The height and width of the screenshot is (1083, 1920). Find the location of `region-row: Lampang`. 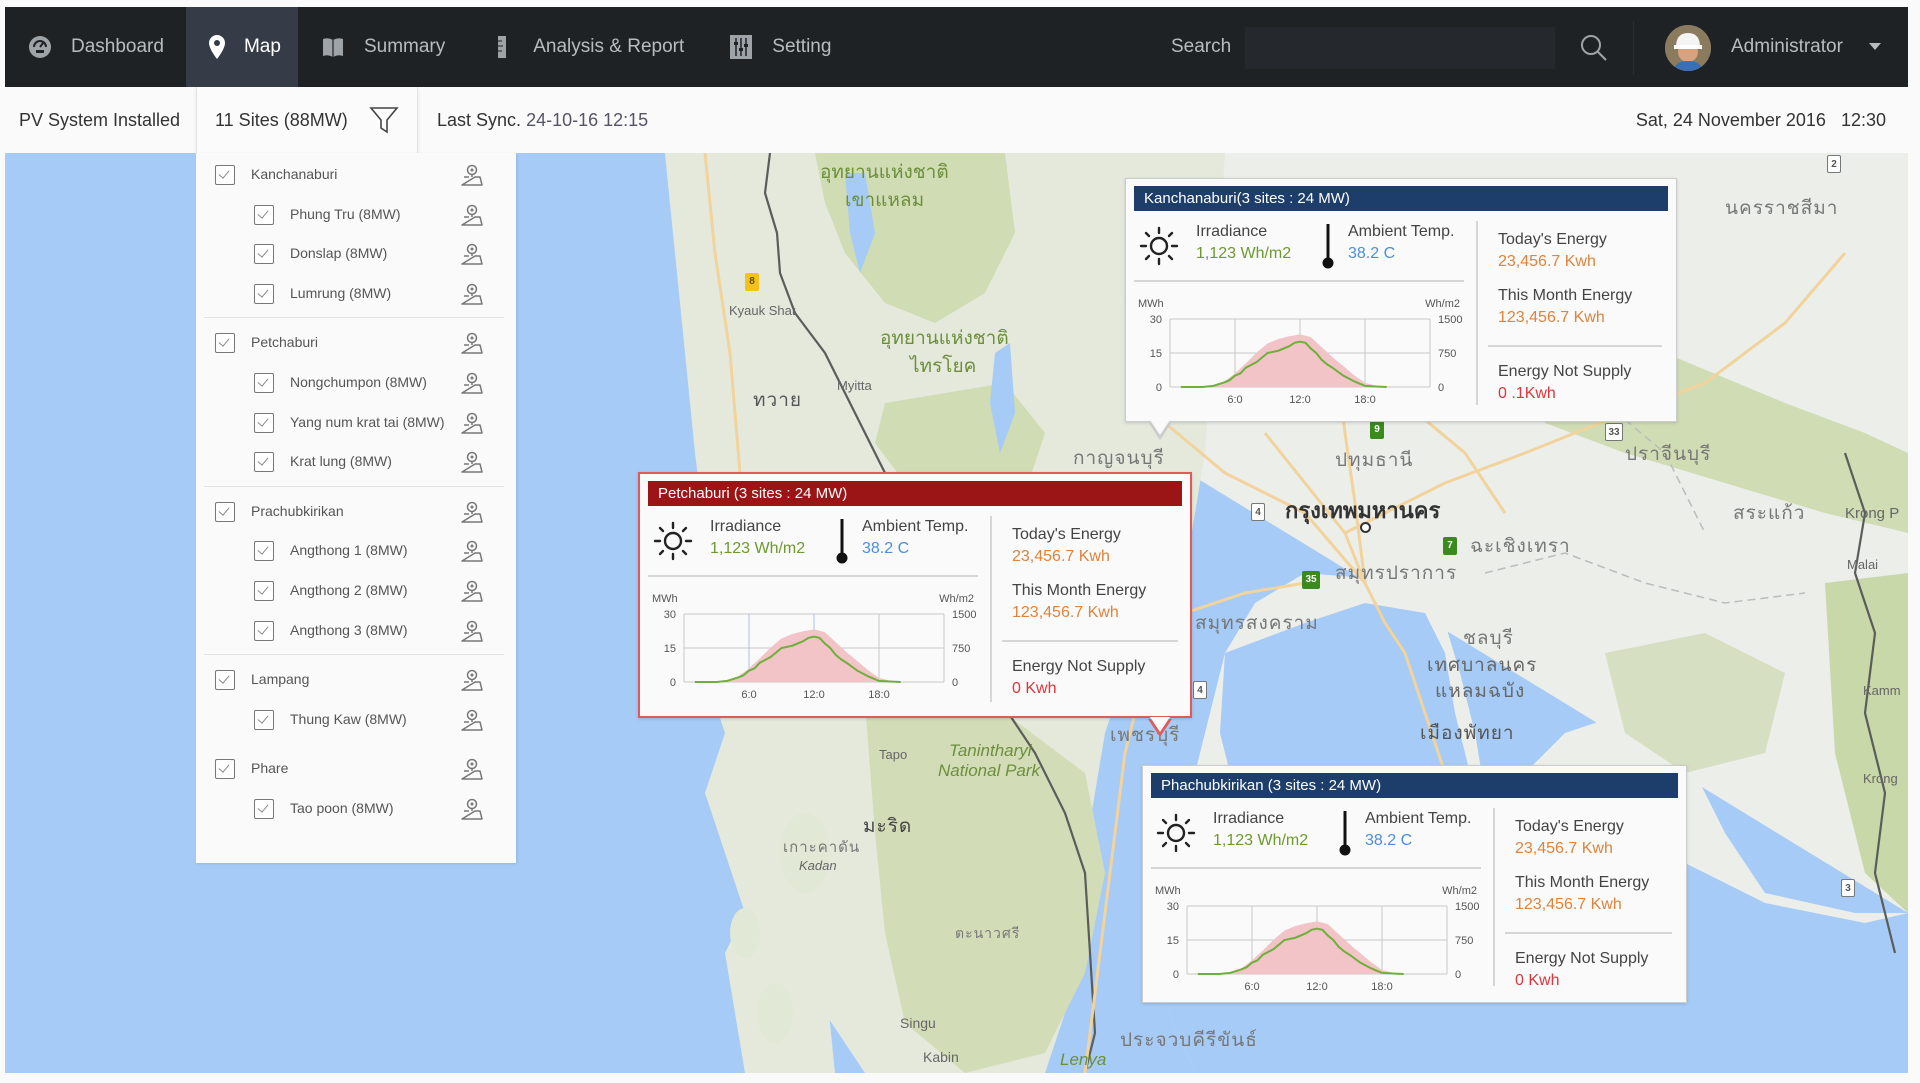

region-row: Lampang is located at coordinates (356, 680).